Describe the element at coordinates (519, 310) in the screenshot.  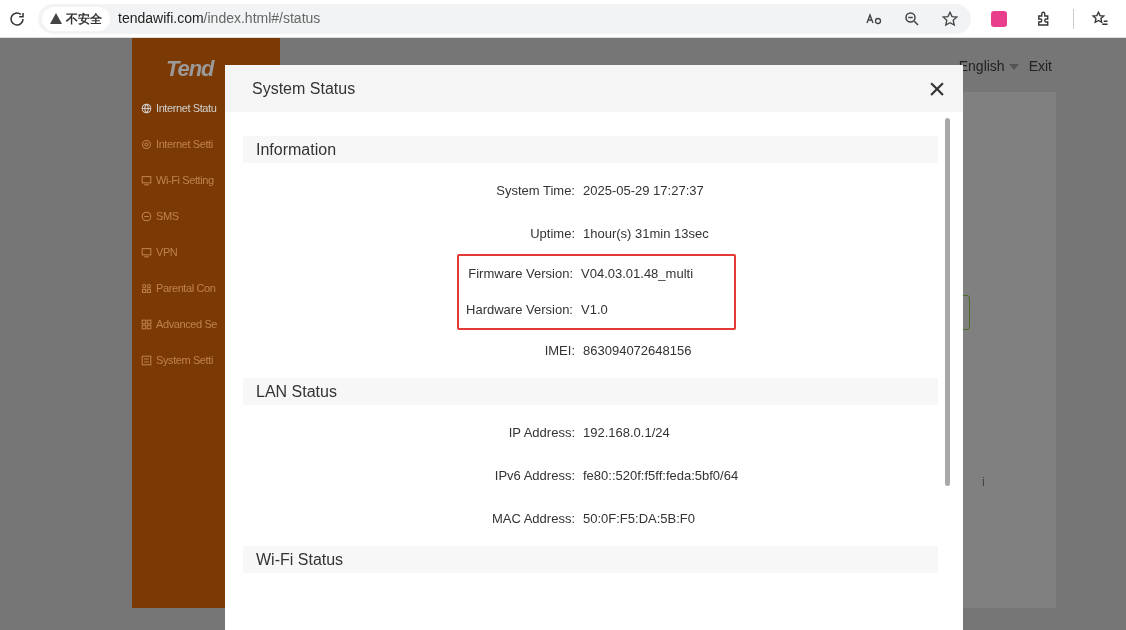
I see `field-label: Hardware Version:` at that location.